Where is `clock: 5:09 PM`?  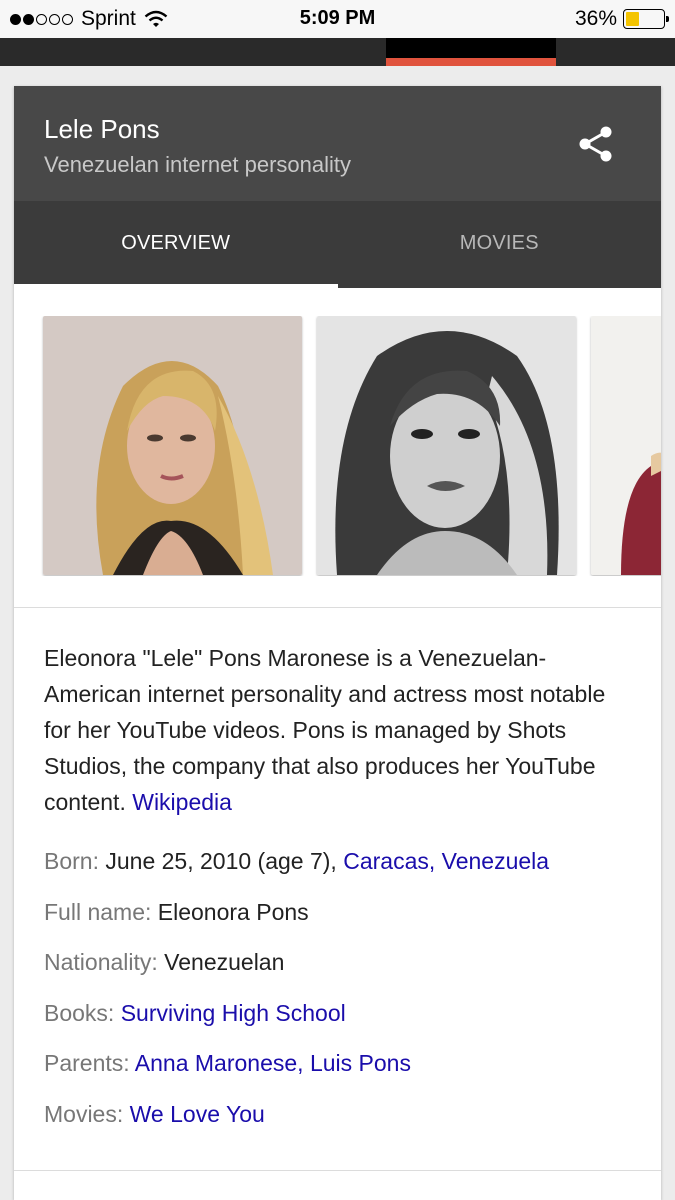
clock: 5:09 PM is located at coordinates (337, 18).